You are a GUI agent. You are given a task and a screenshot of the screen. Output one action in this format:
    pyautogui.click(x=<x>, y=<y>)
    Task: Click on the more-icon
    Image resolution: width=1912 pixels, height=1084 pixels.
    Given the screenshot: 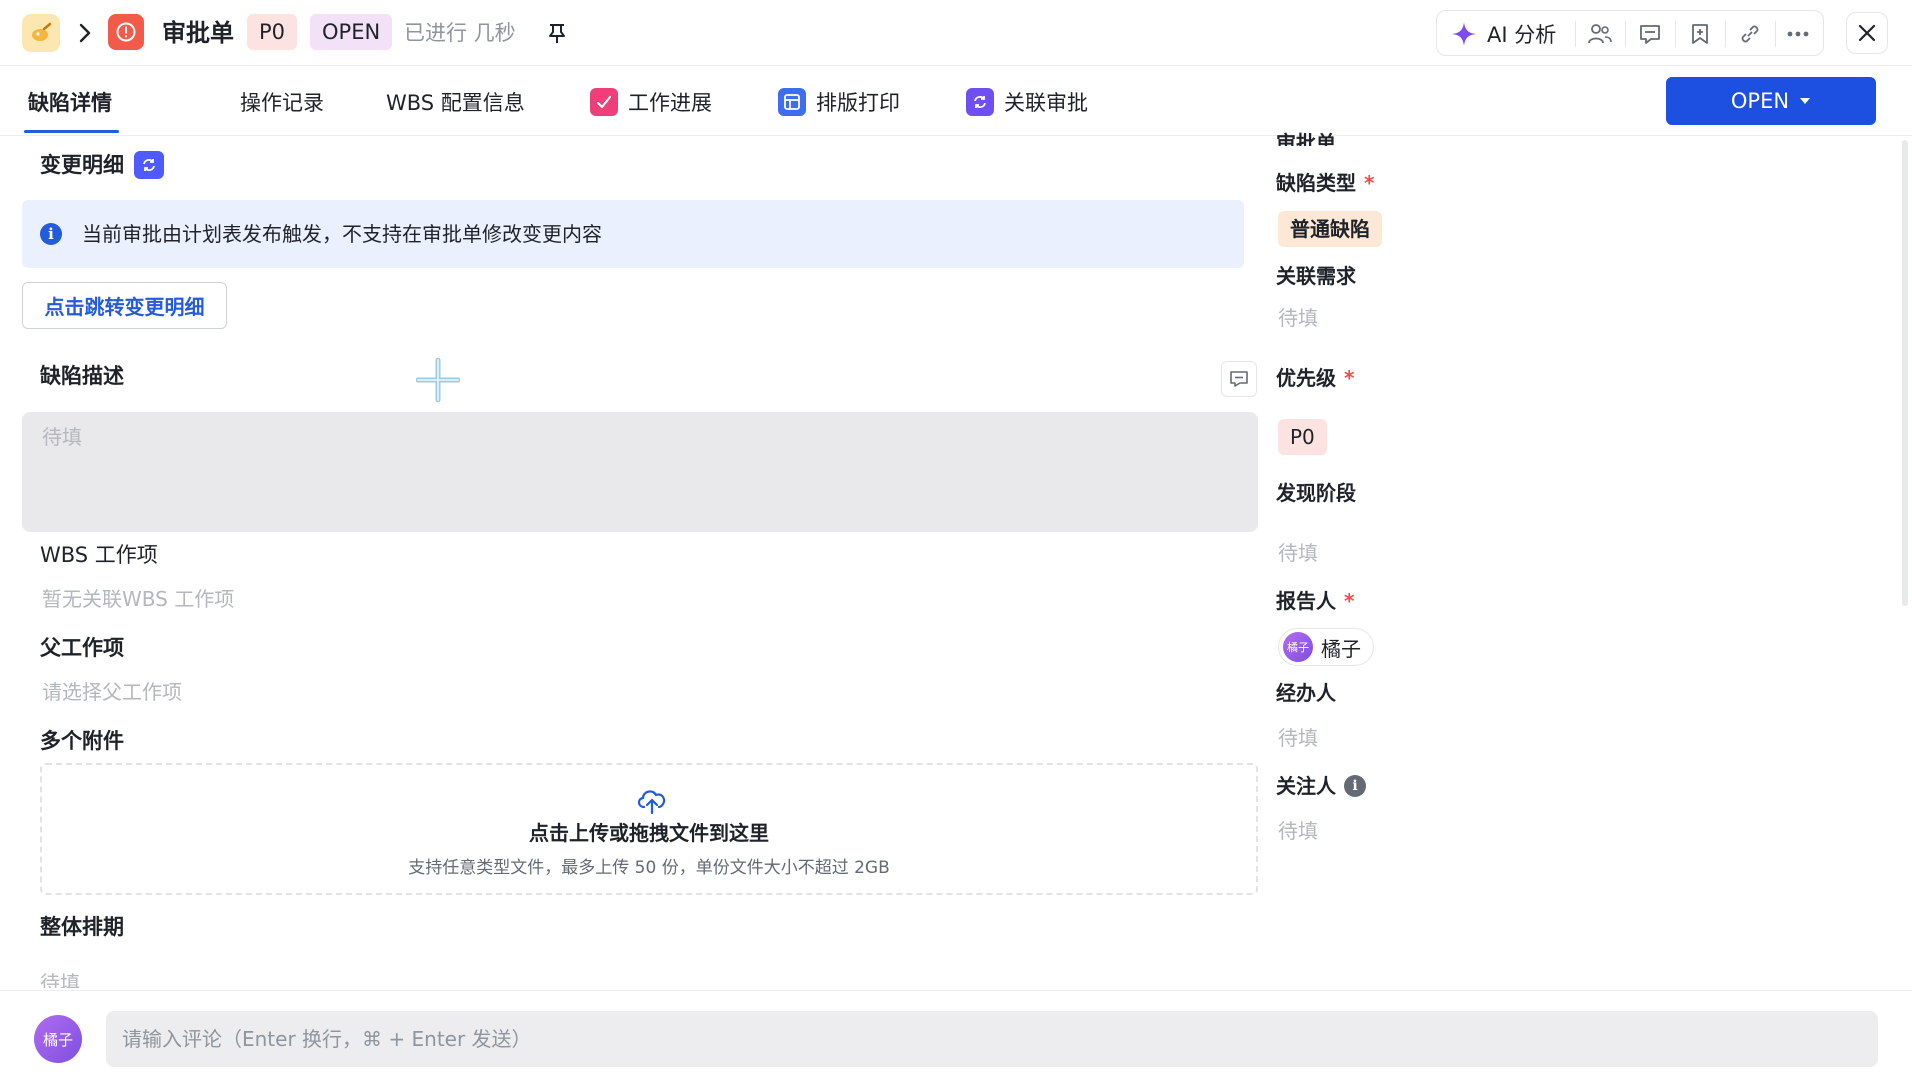 What is the action you would take?
    pyautogui.click(x=1798, y=34)
    